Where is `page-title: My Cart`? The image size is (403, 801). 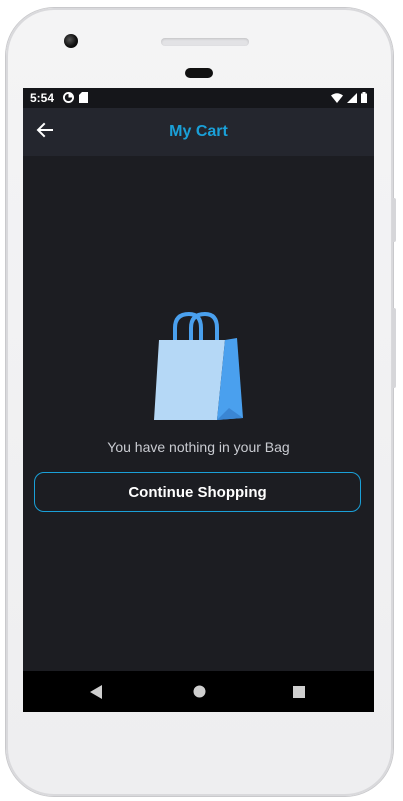
page-title: My Cart is located at coordinates (198, 131).